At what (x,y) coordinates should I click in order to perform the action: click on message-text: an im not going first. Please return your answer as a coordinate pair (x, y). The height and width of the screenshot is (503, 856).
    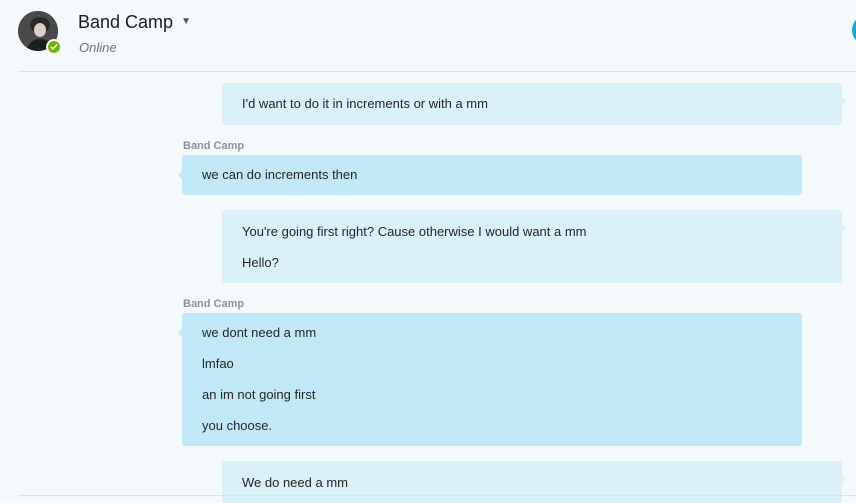
    Looking at the image, I should click on (259, 394).